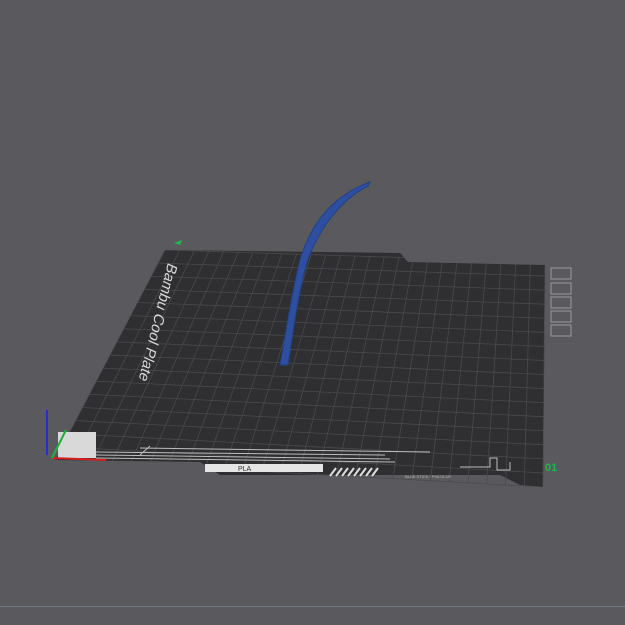 The image size is (625, 625). What do you see at coordinates (245, 469) in the screenshot?
I see `material-label: PLA` at bounding box center [245, 469].